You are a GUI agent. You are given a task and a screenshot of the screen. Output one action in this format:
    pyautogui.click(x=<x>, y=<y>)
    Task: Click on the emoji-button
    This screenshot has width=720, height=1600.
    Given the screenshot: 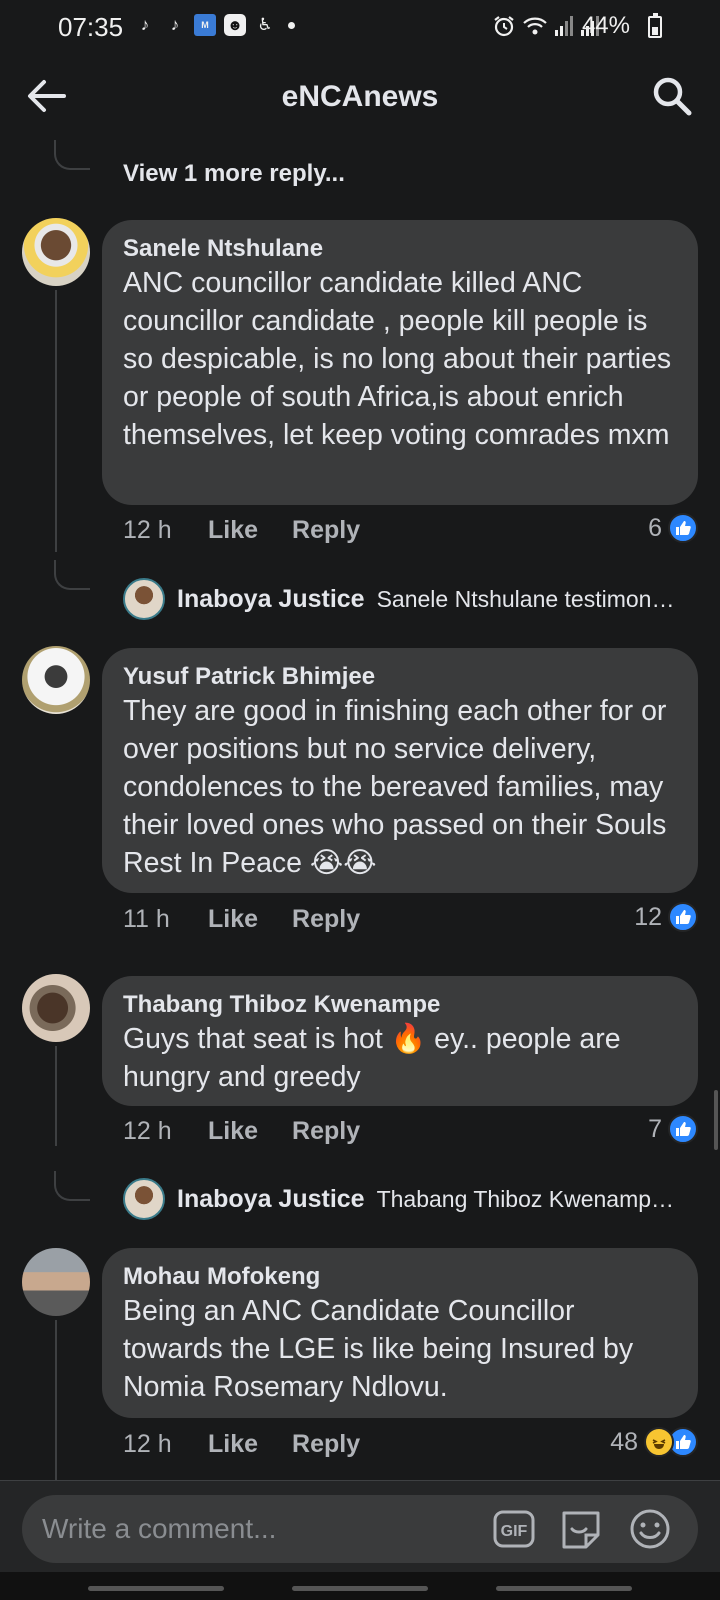 What is the action you would take?
    pyautogui.click(x=650, y=1529)
    